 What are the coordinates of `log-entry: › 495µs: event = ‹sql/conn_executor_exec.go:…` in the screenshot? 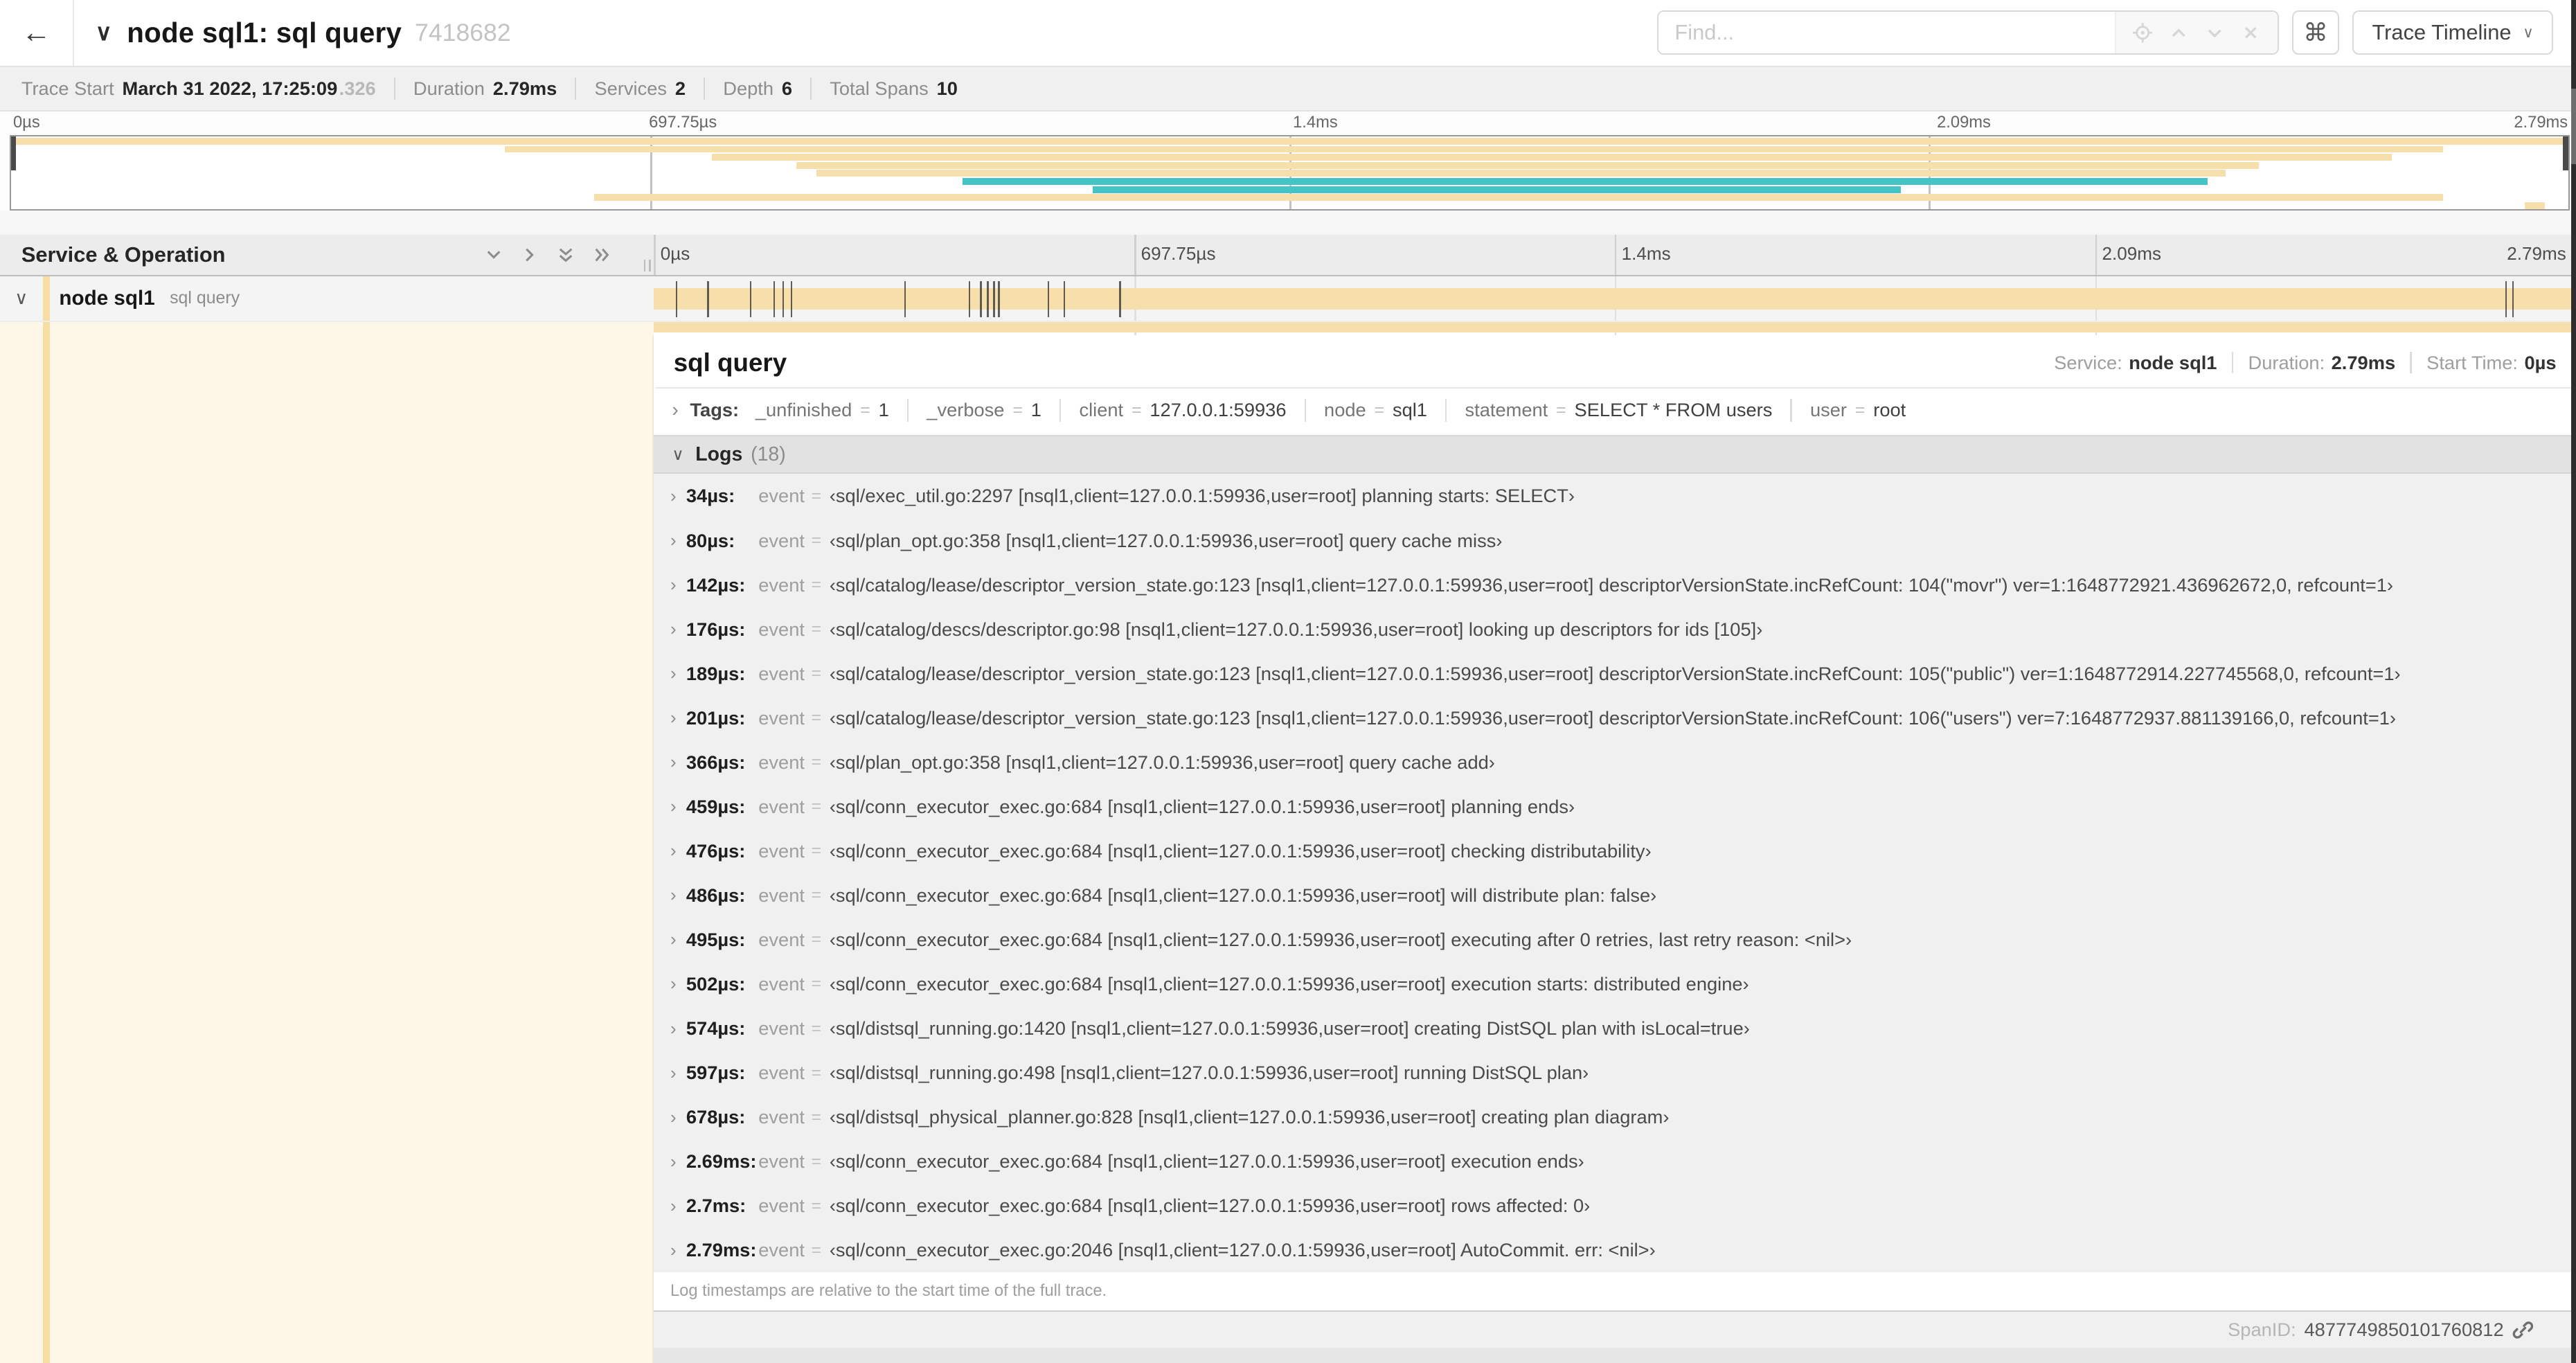 It's located at (1615, 940).